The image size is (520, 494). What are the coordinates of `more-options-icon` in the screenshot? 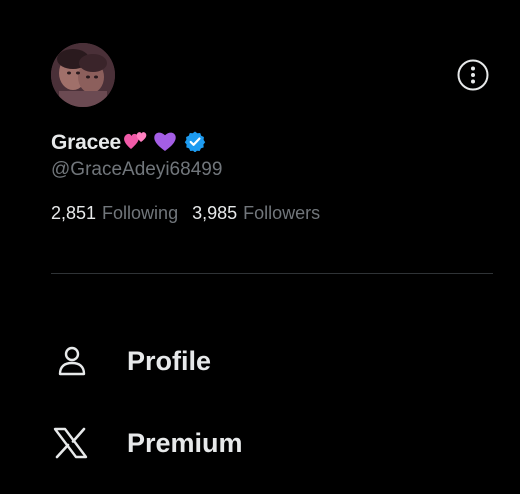 It's located at (473, 75).